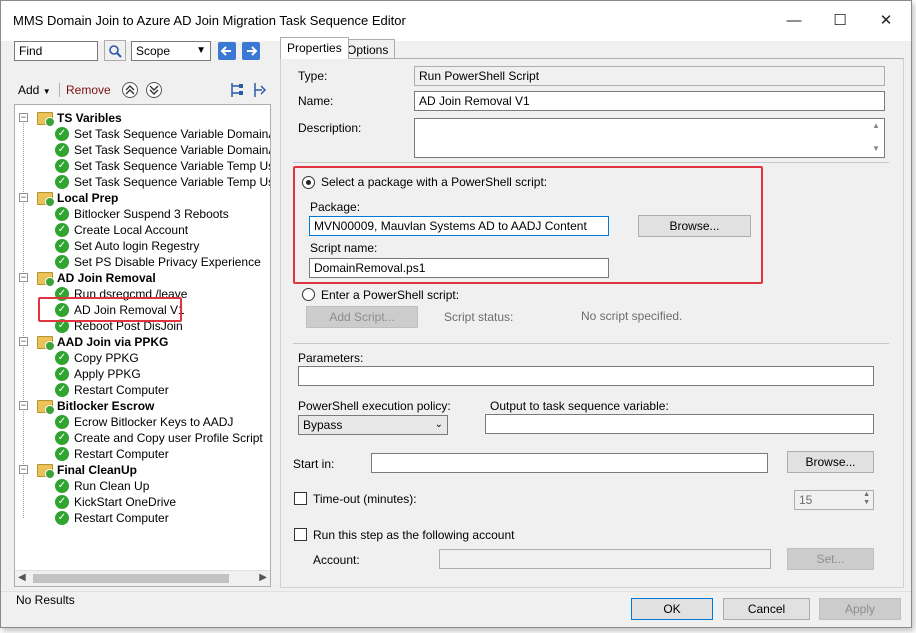 The width and height of the screenshot is (916, 633). Describe the element at coordinates (131, 230) in the screenshot. I see `tree-item-label: Create Local Account` at that location.